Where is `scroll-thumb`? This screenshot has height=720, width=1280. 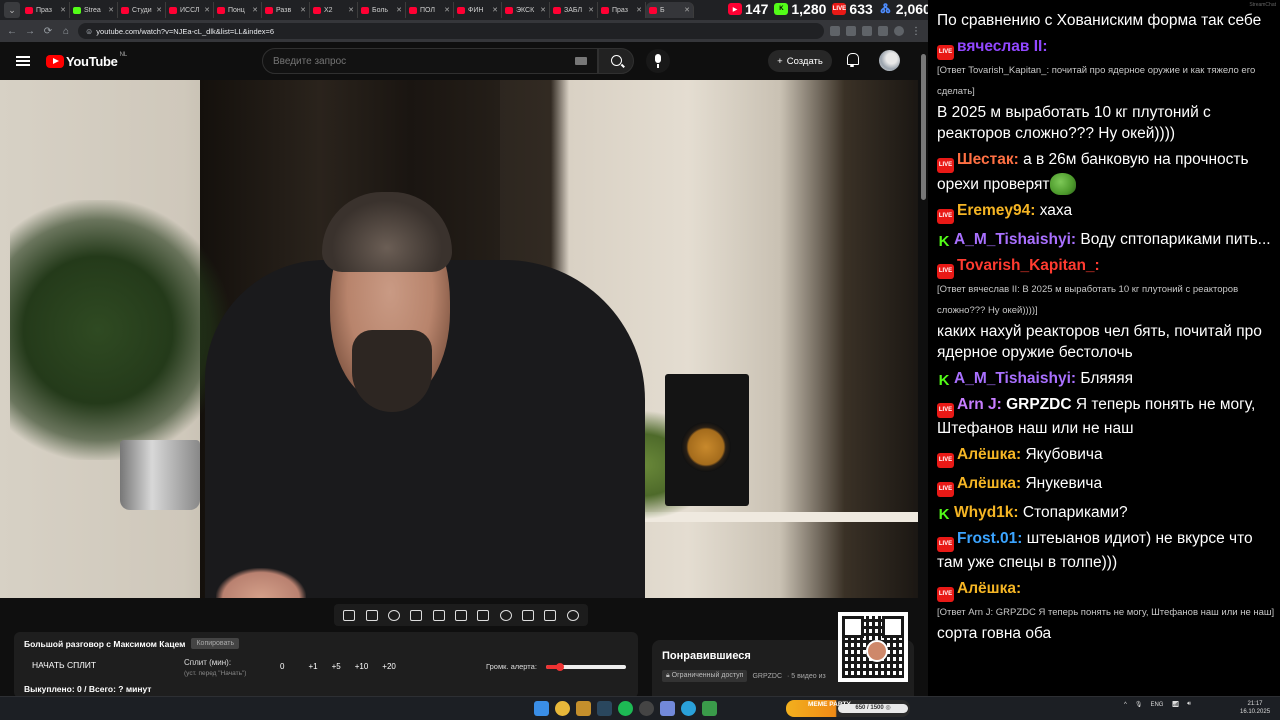
scroll-thumb is located at coordinates (923, 127).